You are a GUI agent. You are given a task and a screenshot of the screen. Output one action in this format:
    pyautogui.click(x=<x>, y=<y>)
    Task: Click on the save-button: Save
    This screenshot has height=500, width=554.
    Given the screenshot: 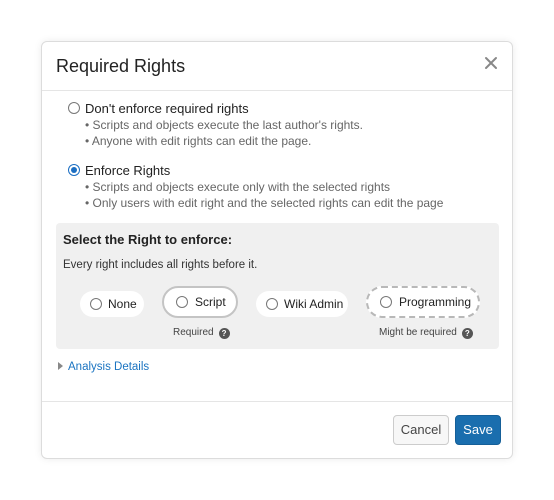 What is the action you would take?
    pyautogui.click(x=478, y=430)
    